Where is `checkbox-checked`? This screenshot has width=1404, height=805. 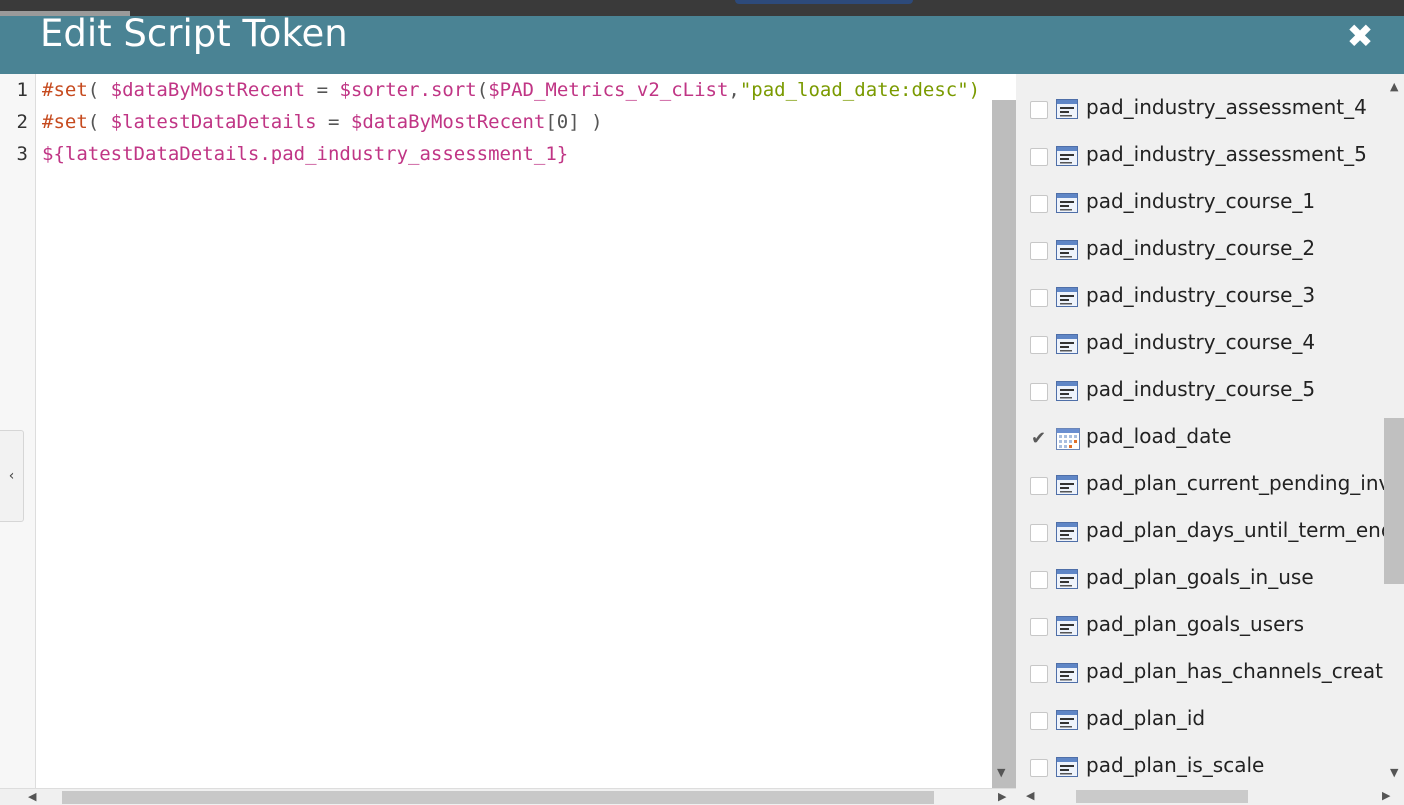
checkbox-checked is located at coordinates (1039, 438).